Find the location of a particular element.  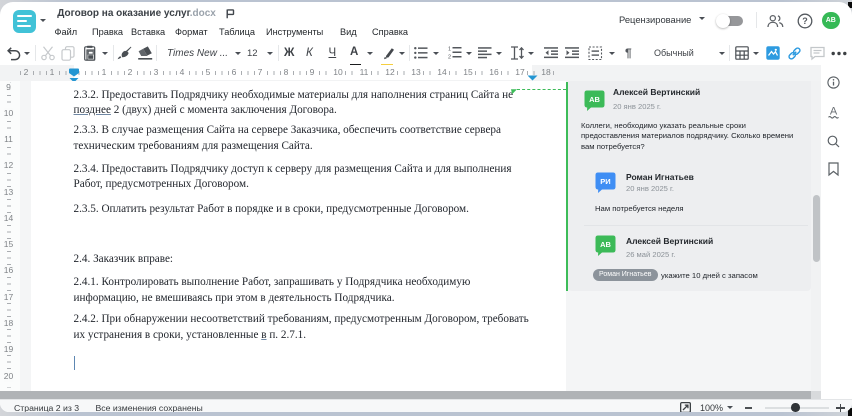

svg-text: 2 is located at coordinates (449, 58).